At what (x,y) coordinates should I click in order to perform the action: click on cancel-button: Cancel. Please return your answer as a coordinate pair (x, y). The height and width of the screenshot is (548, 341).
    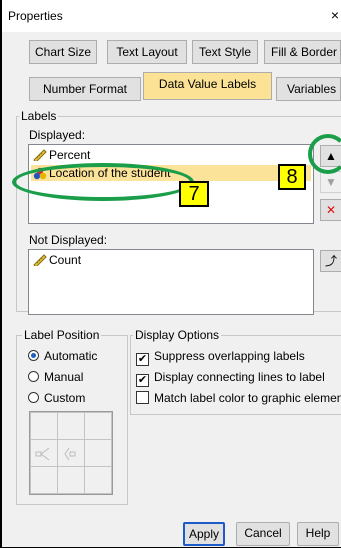
    Looking at the image, I should click on (263, 534).